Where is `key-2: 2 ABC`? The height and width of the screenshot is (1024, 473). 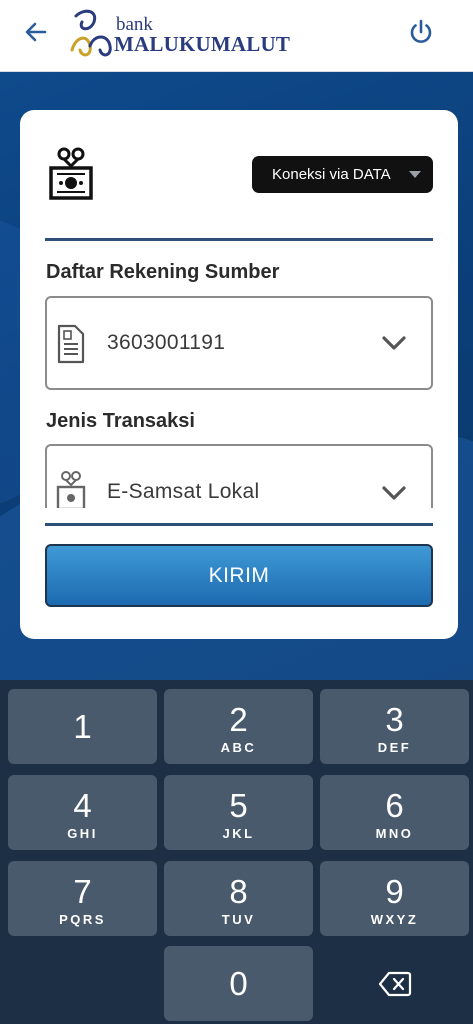
key-2: 2 ABC is located at coordinates (238, 726).